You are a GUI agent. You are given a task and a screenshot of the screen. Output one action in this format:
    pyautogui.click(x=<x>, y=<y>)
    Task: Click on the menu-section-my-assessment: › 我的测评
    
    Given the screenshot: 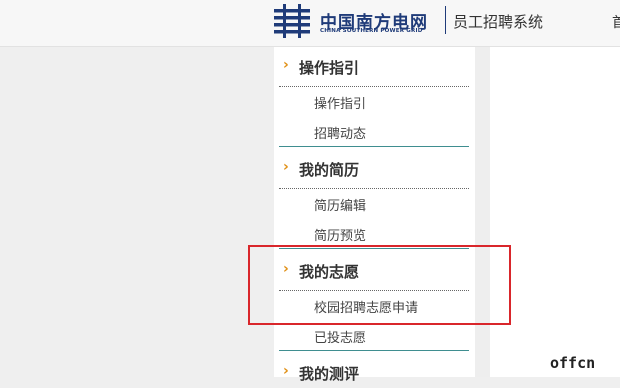 What is the action you would take?
    pyautogui.click(x=374, y=373)
    